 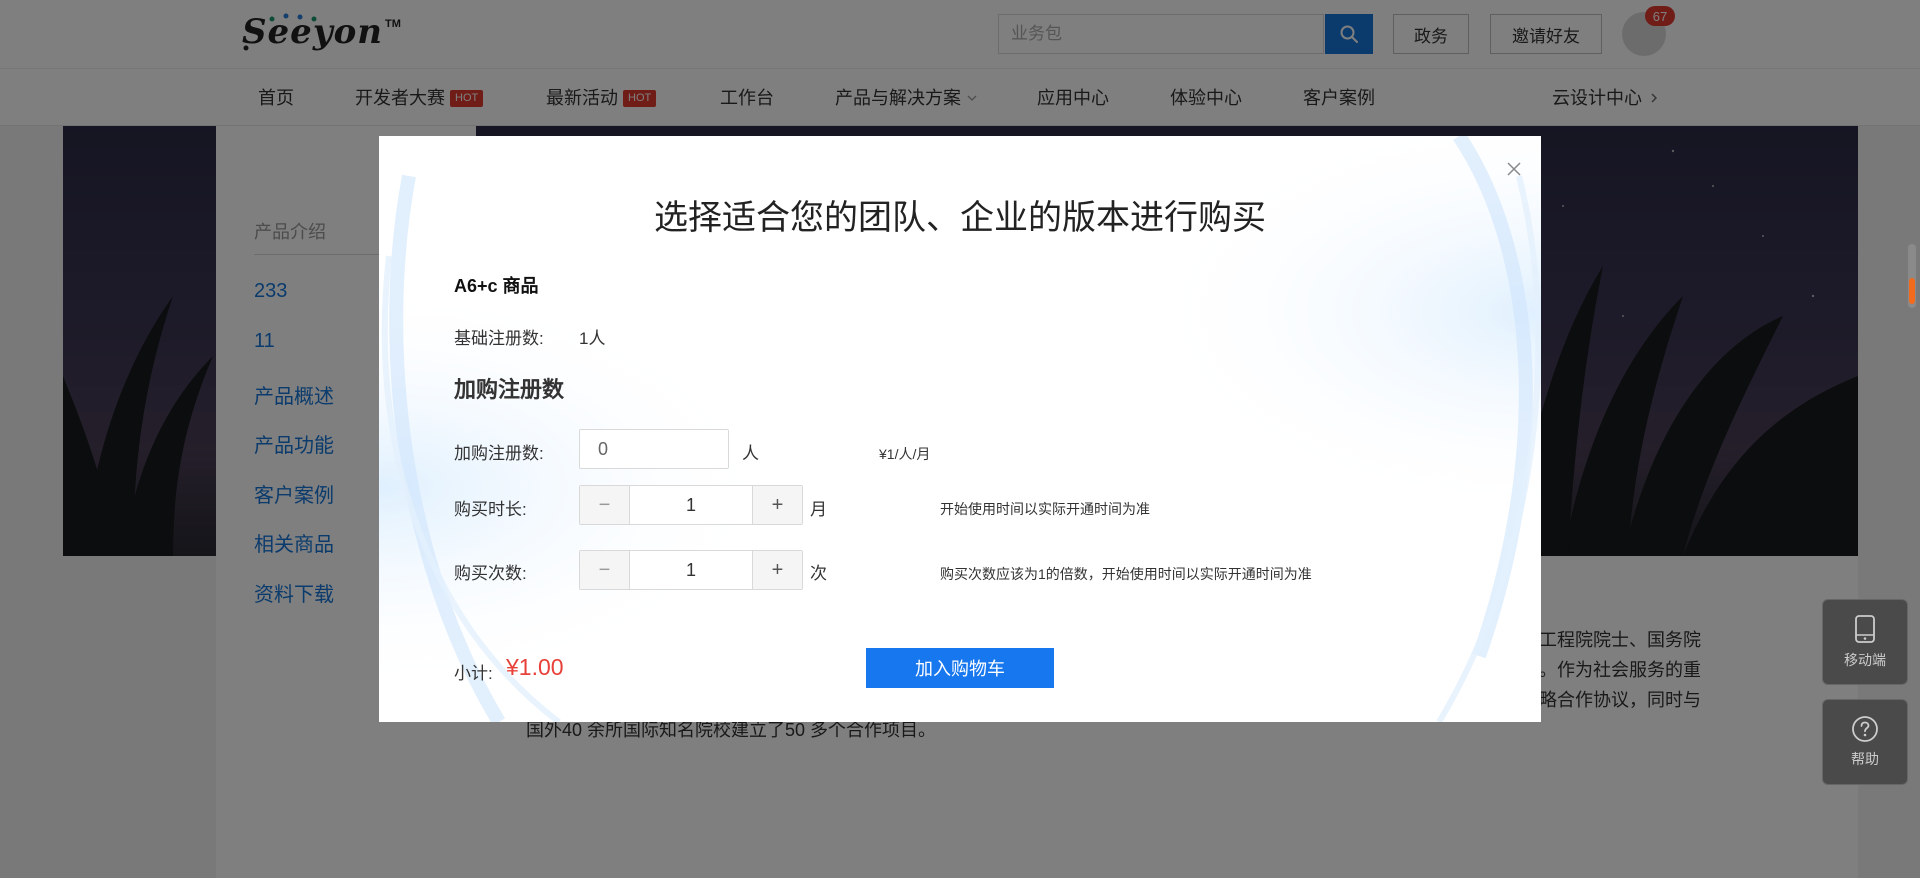 What do you see at coordinates (1045, 509) in the screenshot?
I see `duration-note: 开始使用时间以实际开通时间为准` at bounding box center [1045, 509].